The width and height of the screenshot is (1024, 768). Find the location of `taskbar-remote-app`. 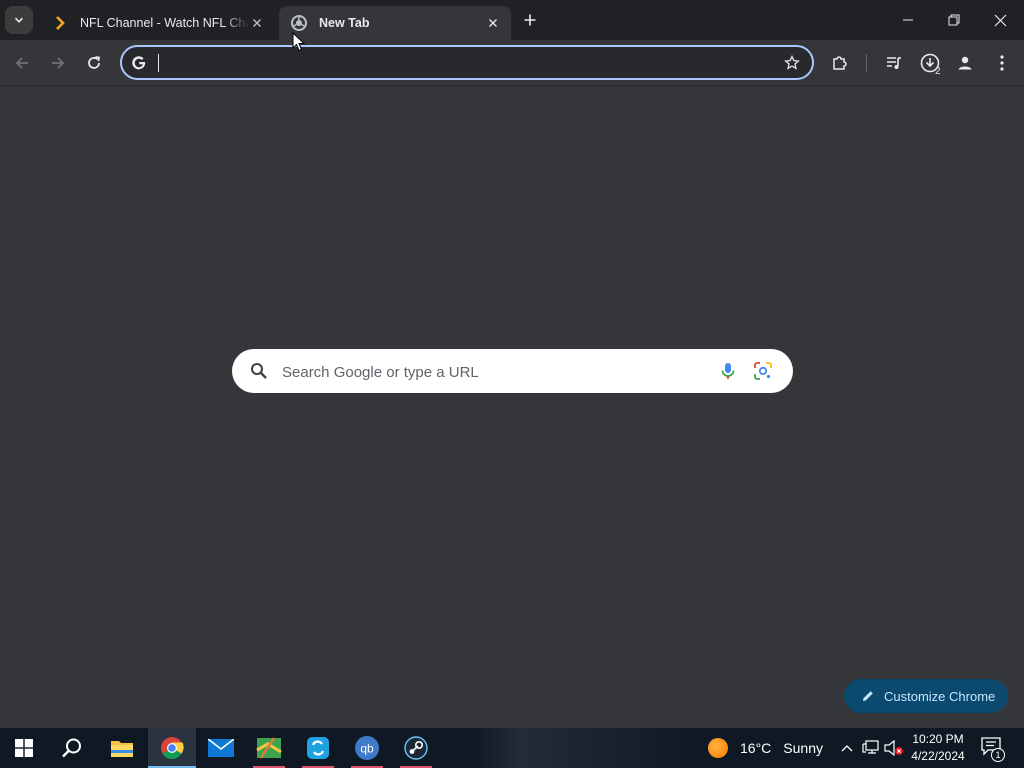

taskbar-remote-app is located at coordinates (318, 748).